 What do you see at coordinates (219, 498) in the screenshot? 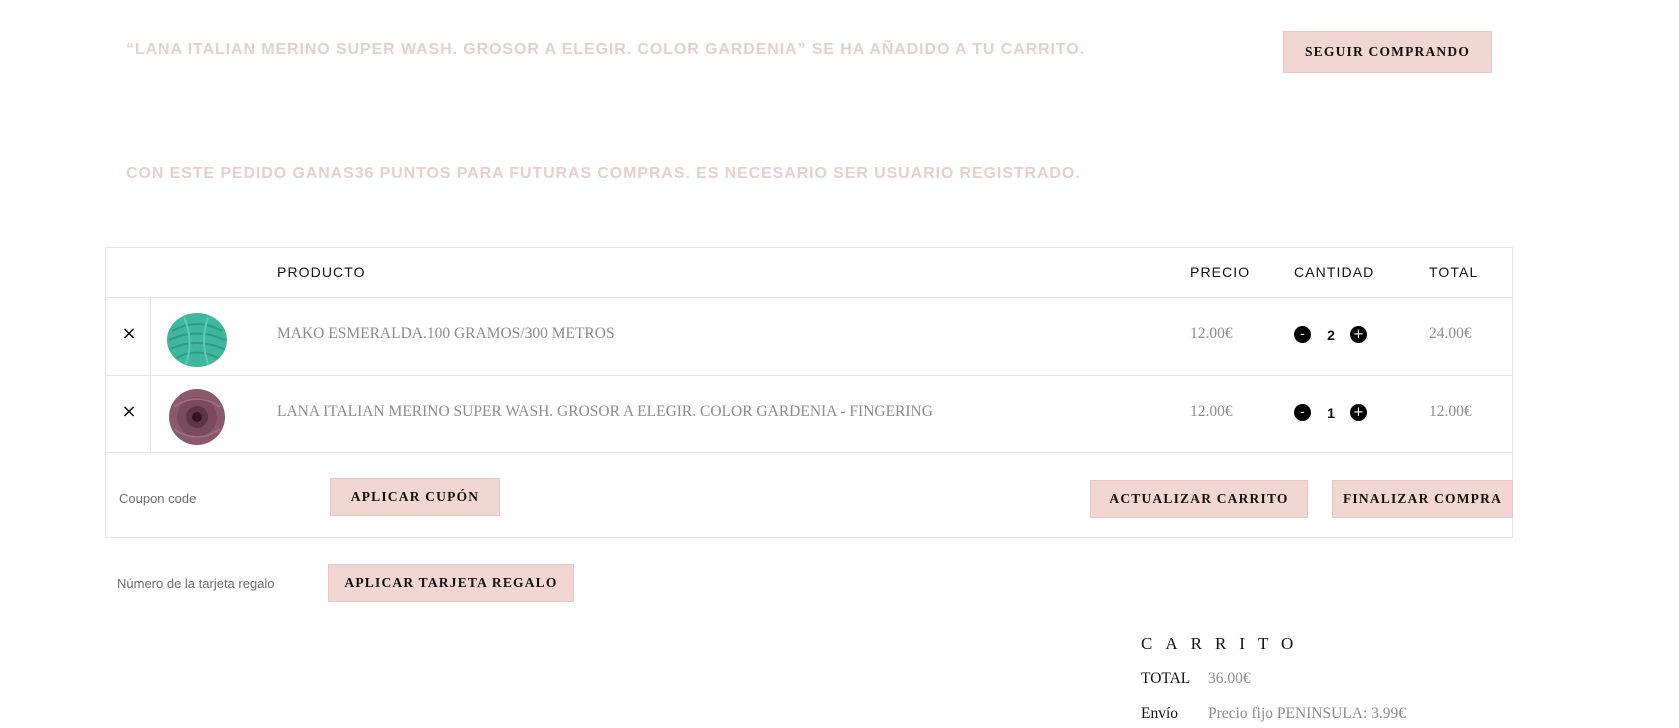
I see `coupon-code-input` at bounding box center [219, 498].